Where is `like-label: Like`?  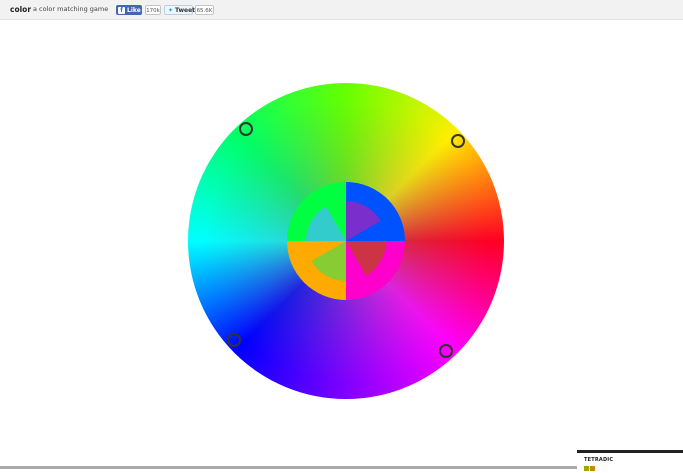
like-label: Like is located at coordinates (134, 10).